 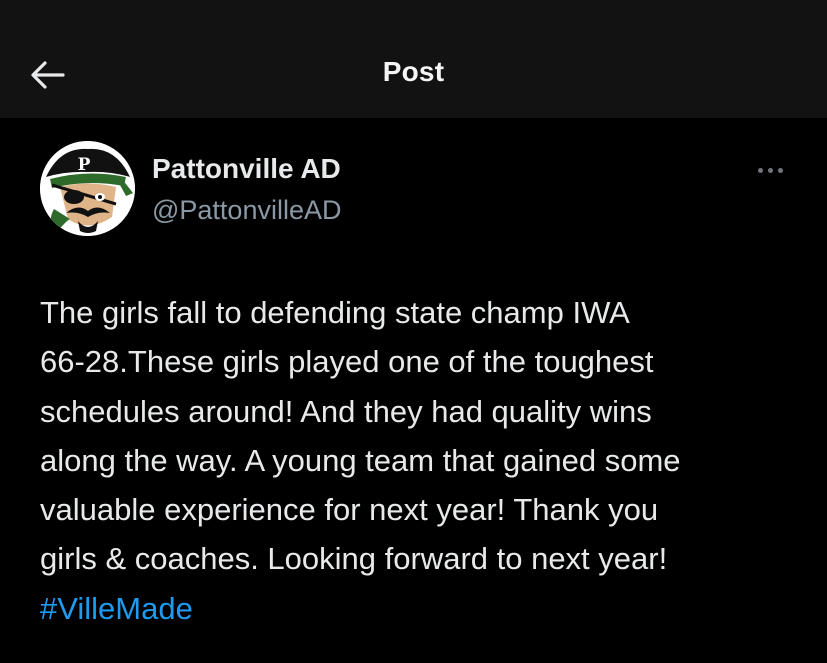 I want to click on more-options-button, so click(x=770, y=170).